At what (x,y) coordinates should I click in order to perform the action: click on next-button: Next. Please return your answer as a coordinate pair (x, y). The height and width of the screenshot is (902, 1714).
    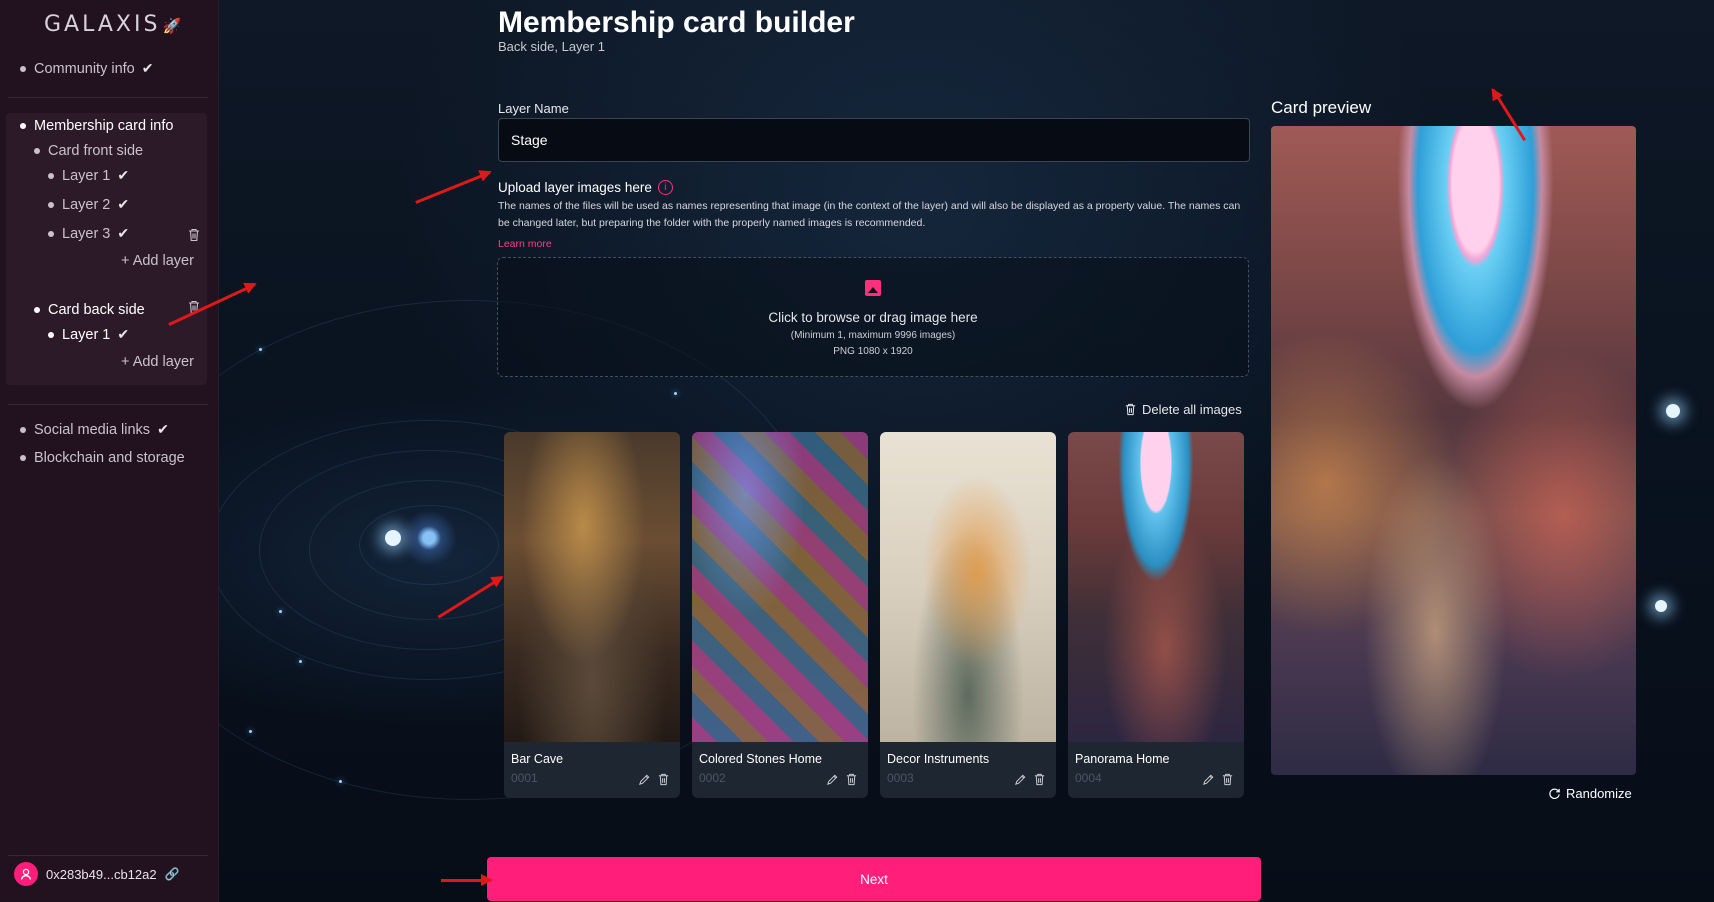
    Looking at the image, I should click on (874, 879).